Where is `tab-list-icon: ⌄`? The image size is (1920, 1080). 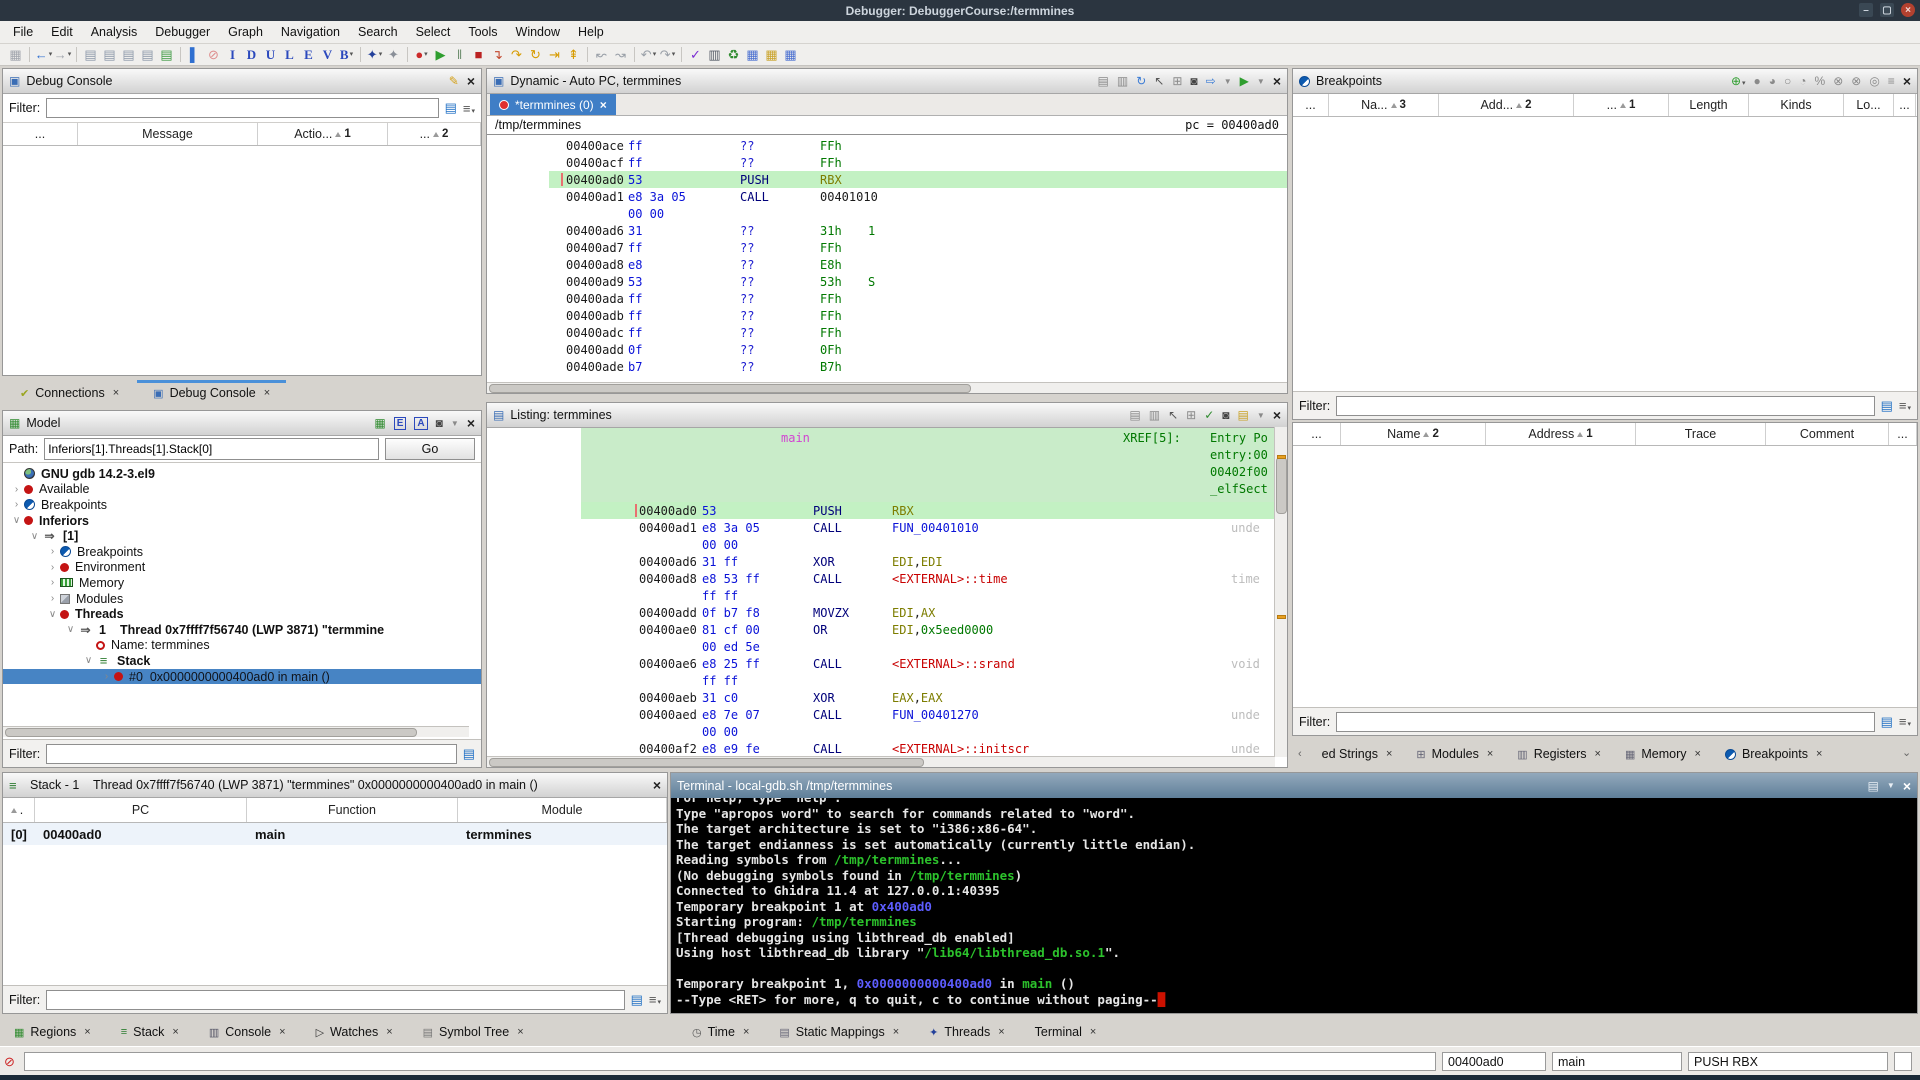 tab-list-icon: ⌄ is located at coordinates (1906, 752).